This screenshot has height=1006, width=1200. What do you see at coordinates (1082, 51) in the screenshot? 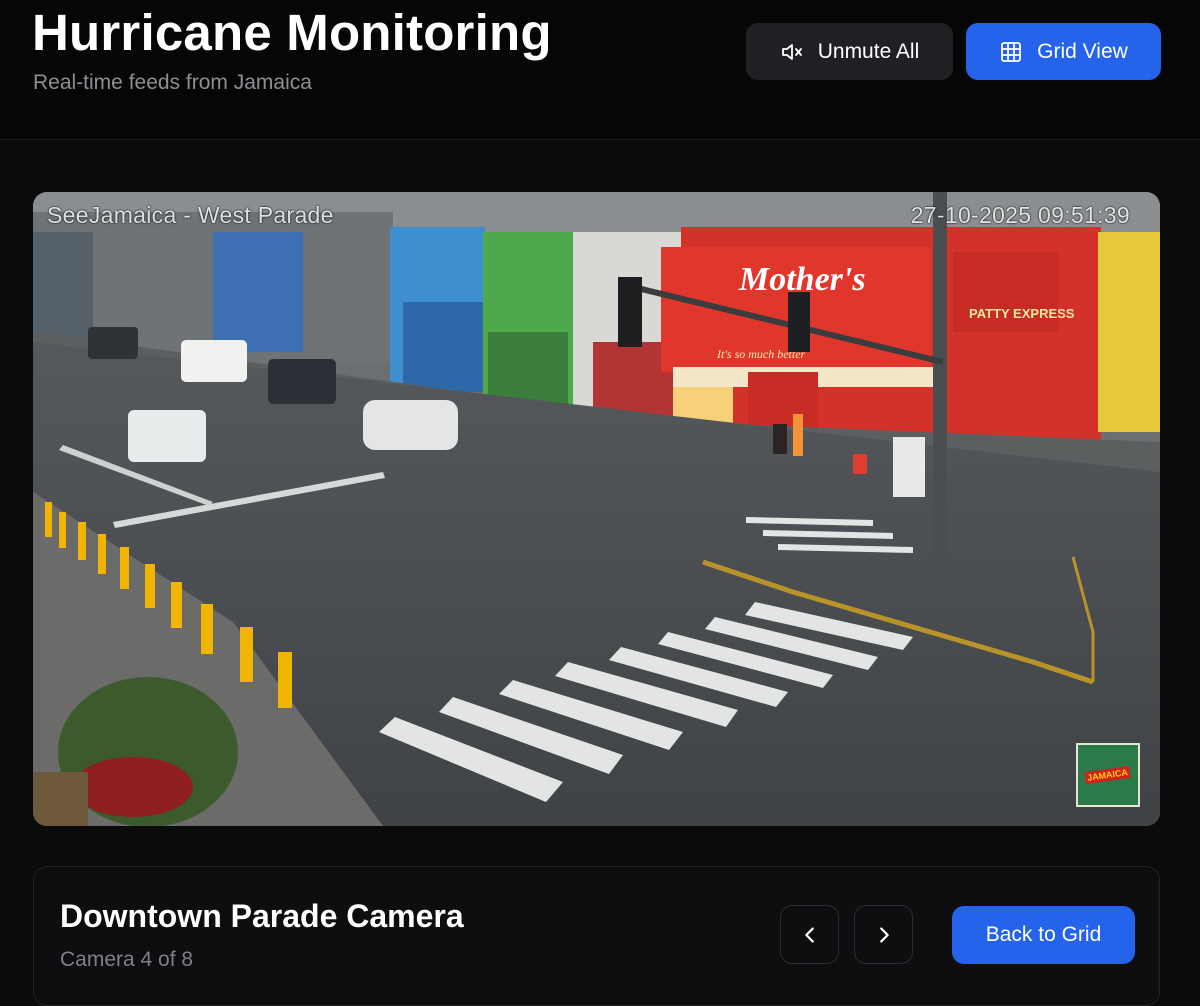
I see `grid-view-label: Grid View` at bounding box center [1082, 51].